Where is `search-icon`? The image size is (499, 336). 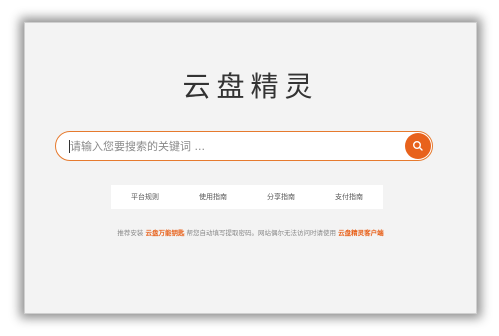
search-icon is located at coordinates (418, 146).